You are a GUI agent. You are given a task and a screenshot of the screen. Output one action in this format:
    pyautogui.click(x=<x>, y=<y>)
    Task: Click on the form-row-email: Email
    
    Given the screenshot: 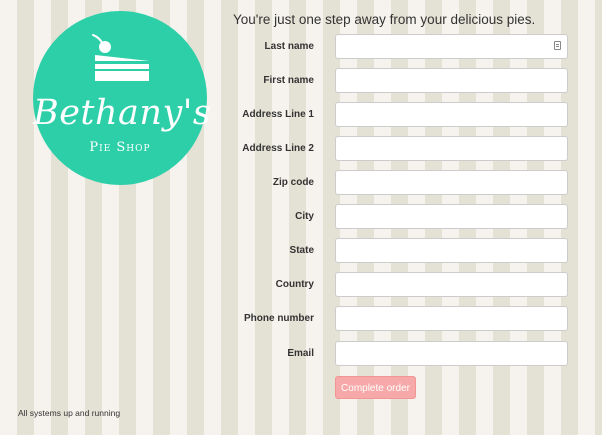 What is the action you would take?
    pyautogui.click(x=384, y=353)
    